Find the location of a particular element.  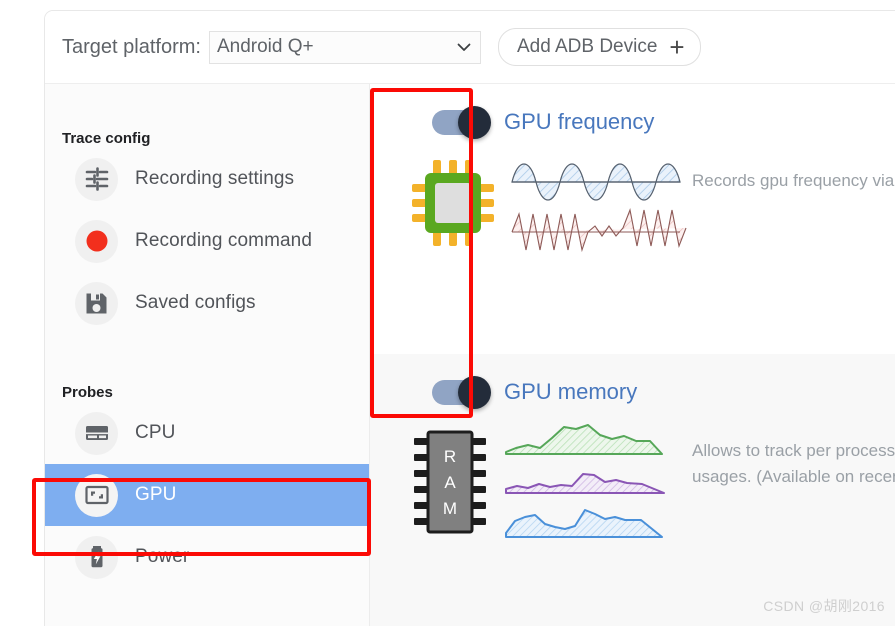

probe-body: Records gpu frequency via ftra is located at coordinates (632, 207).